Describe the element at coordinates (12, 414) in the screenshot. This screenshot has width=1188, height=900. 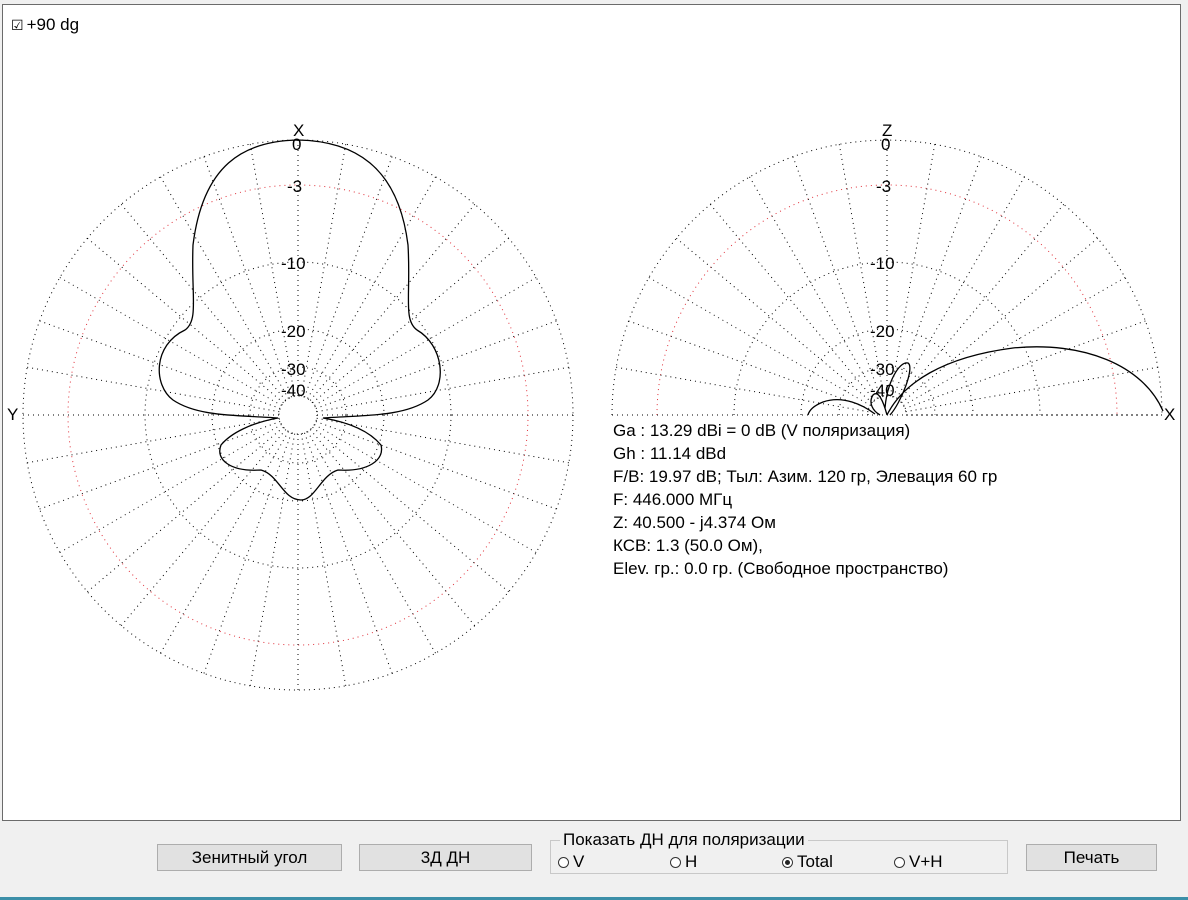
I see `azimuth-axis-y-label: Y` at that location.